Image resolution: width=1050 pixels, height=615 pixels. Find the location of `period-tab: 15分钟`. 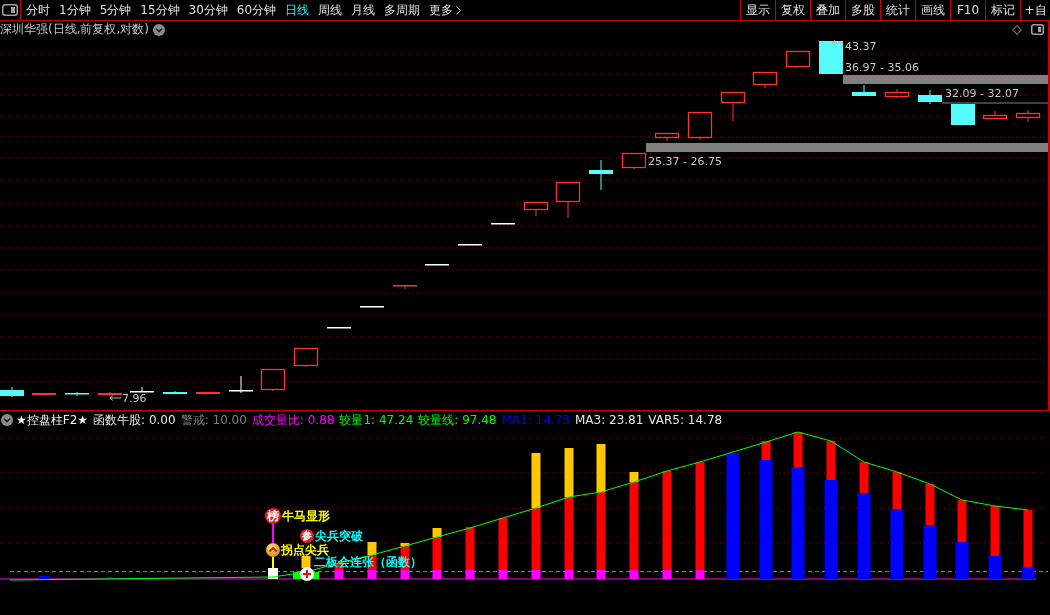

period-tab: 15分钟 is located at coordinates (160, 10).